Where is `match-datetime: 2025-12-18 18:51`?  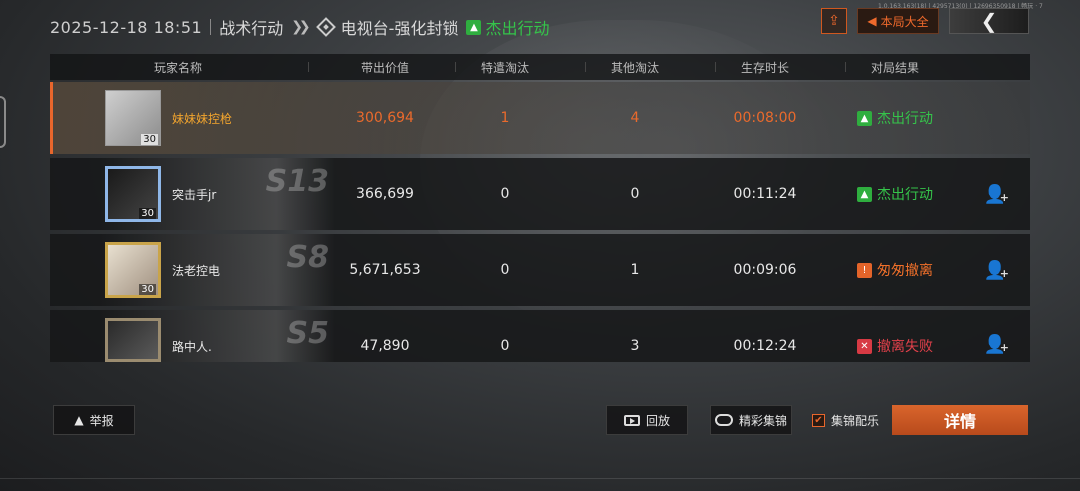 match-datetime: 2025-12-18 18:51 is located at coordinates (126, 27).